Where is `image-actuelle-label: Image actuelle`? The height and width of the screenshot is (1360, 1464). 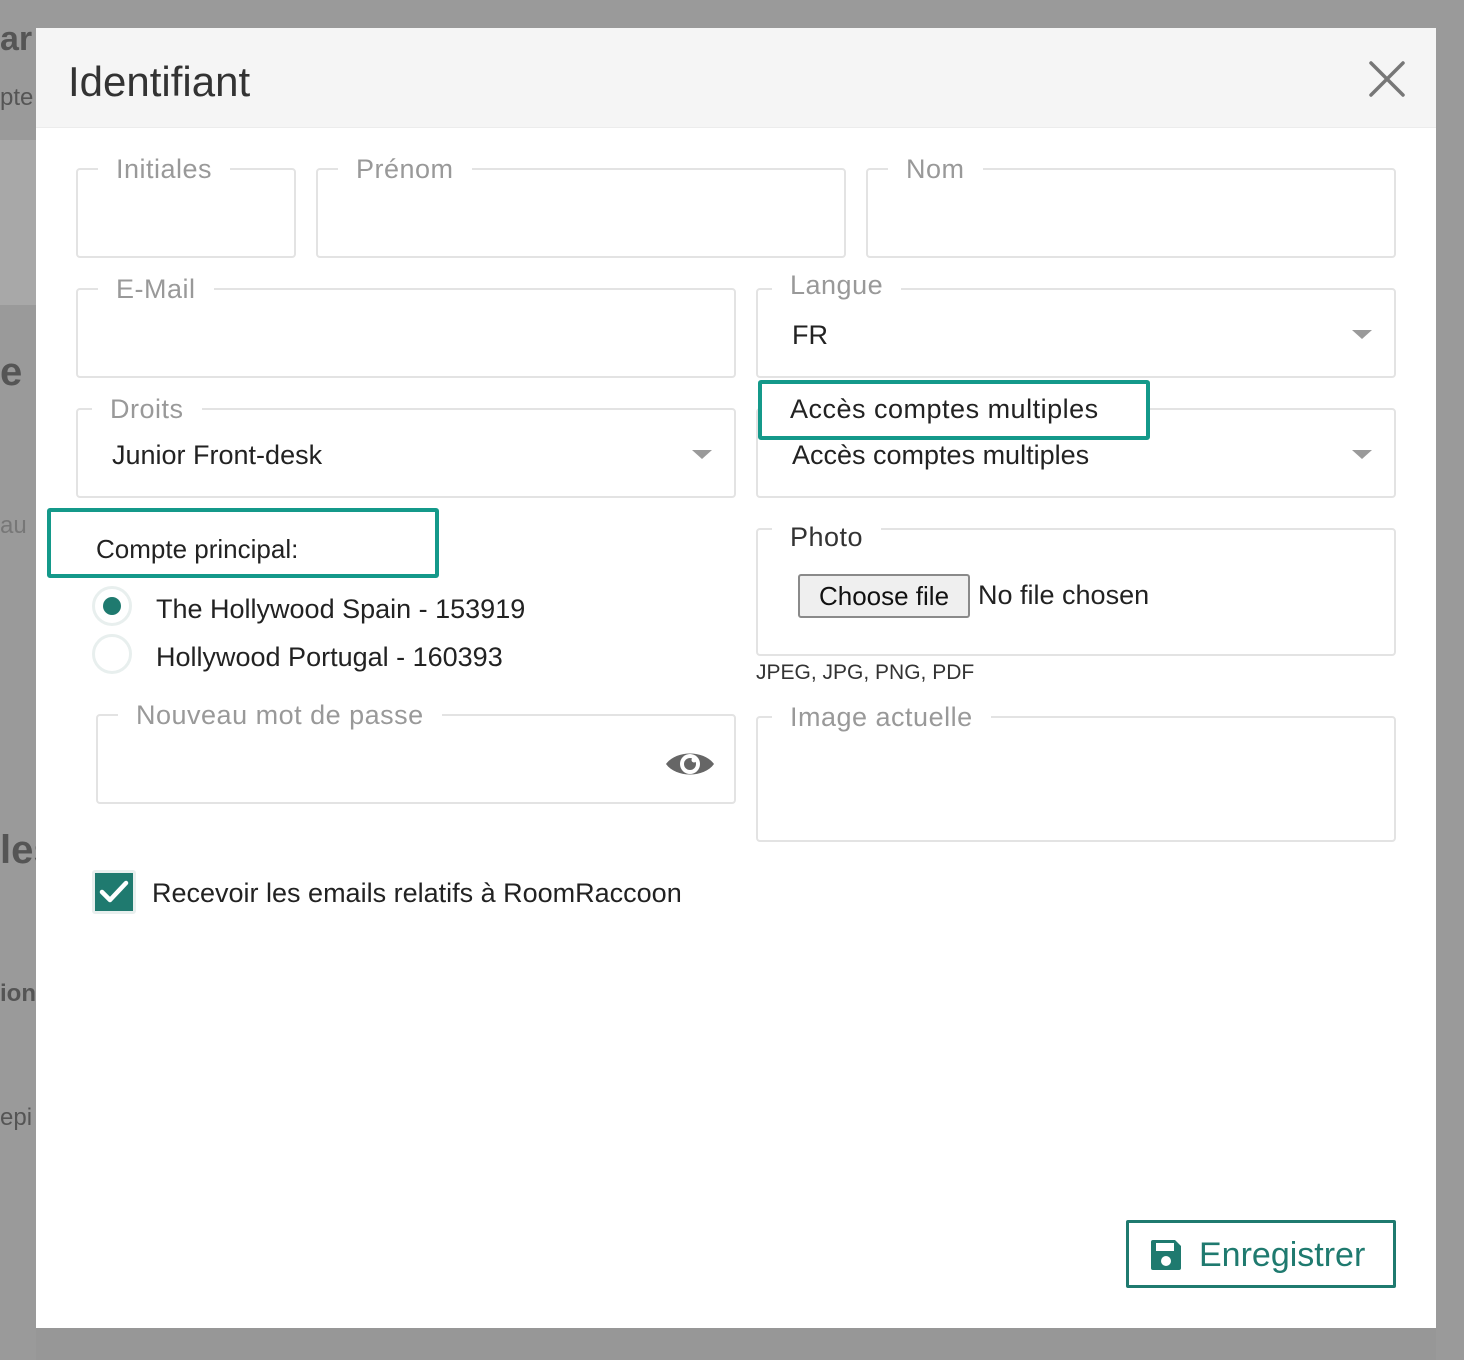 image-actuelle-label: Image actuelle is located at coordinates (881, 717).